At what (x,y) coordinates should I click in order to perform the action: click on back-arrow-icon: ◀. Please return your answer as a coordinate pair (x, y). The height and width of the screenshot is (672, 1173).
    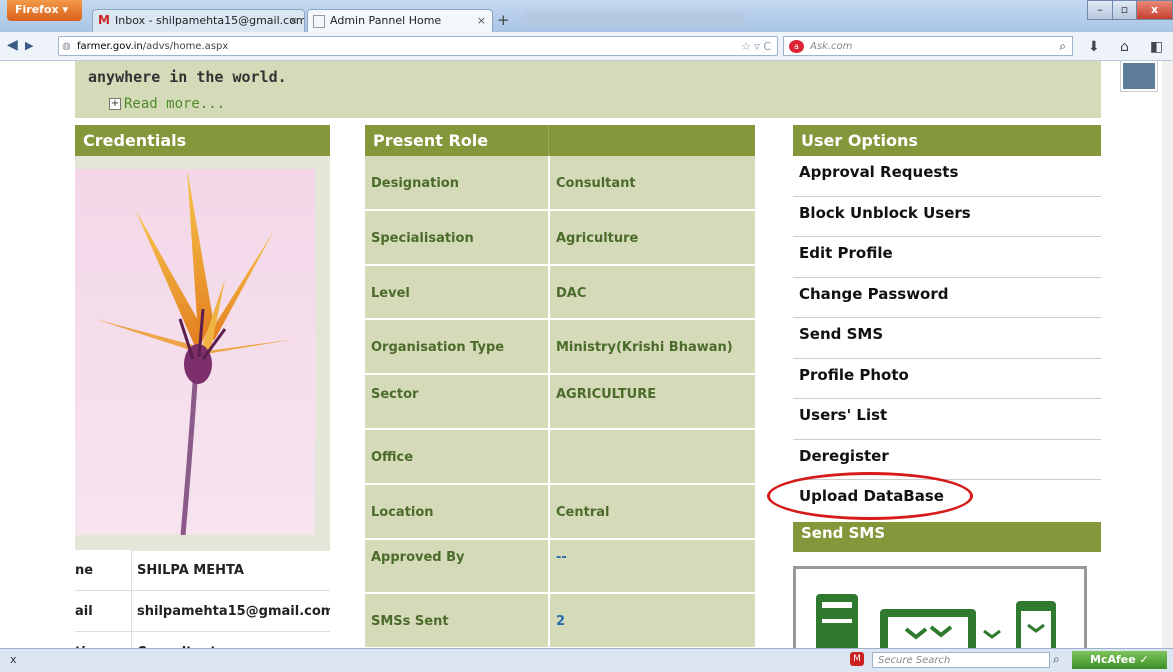
    Looking at the image, I should click on (12, 45).